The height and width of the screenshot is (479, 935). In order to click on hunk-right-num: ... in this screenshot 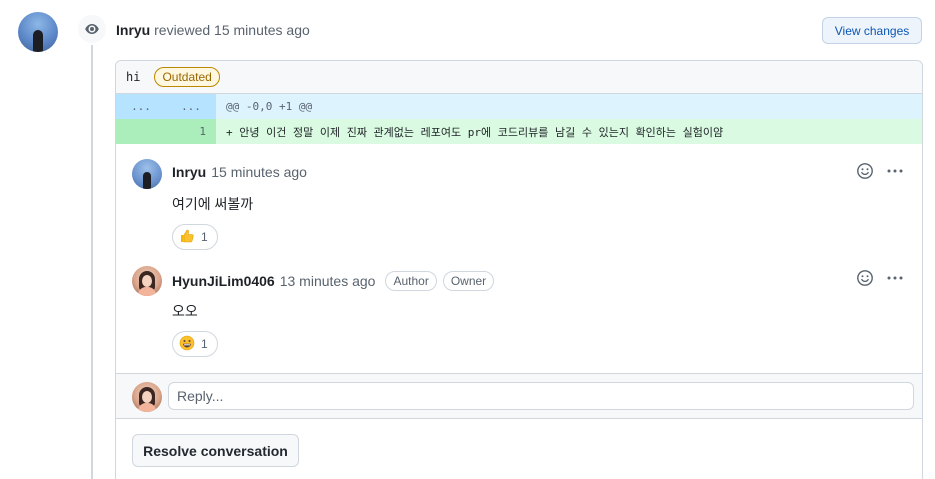, I will do `click(191, 106)`.